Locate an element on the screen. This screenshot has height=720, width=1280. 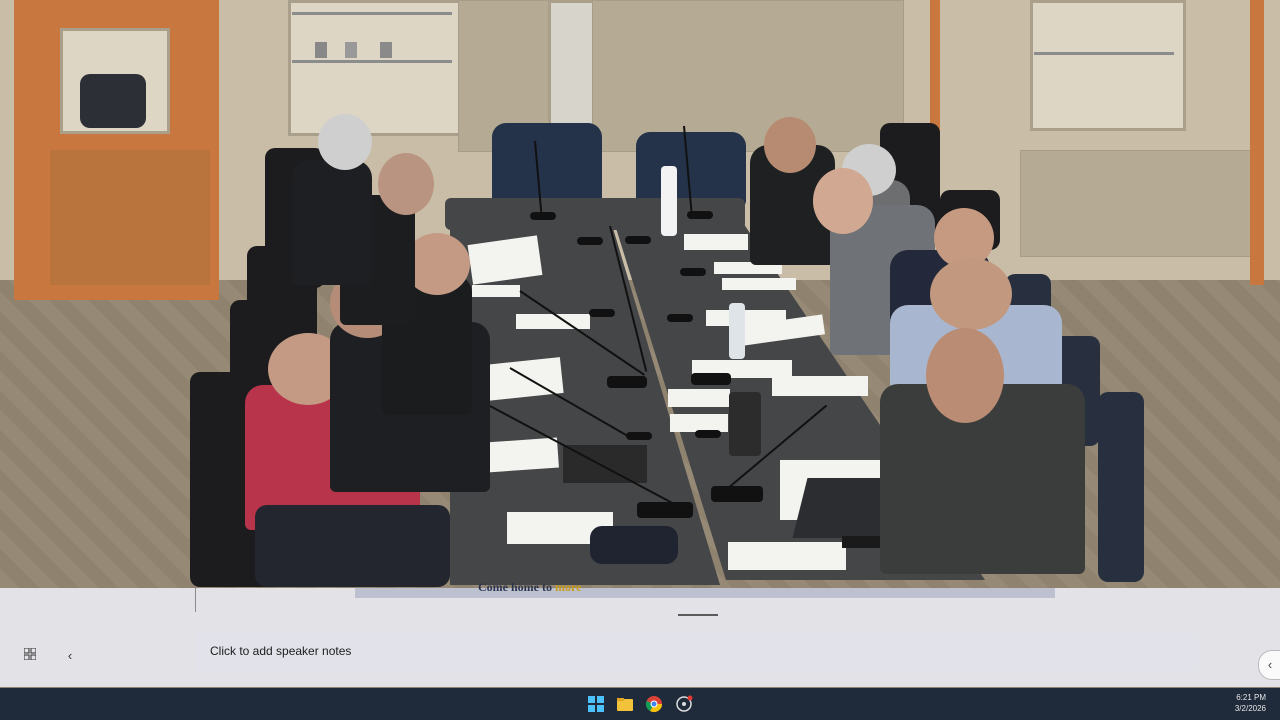
door-panel is located at coordinates (130, 217).